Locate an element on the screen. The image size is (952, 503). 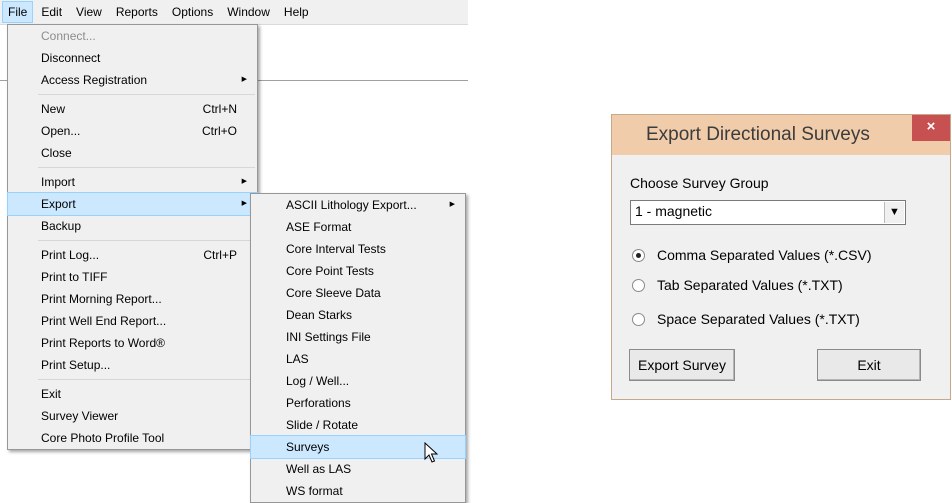
menu-item-label: Access Registration is located at coordinates (94, 80).